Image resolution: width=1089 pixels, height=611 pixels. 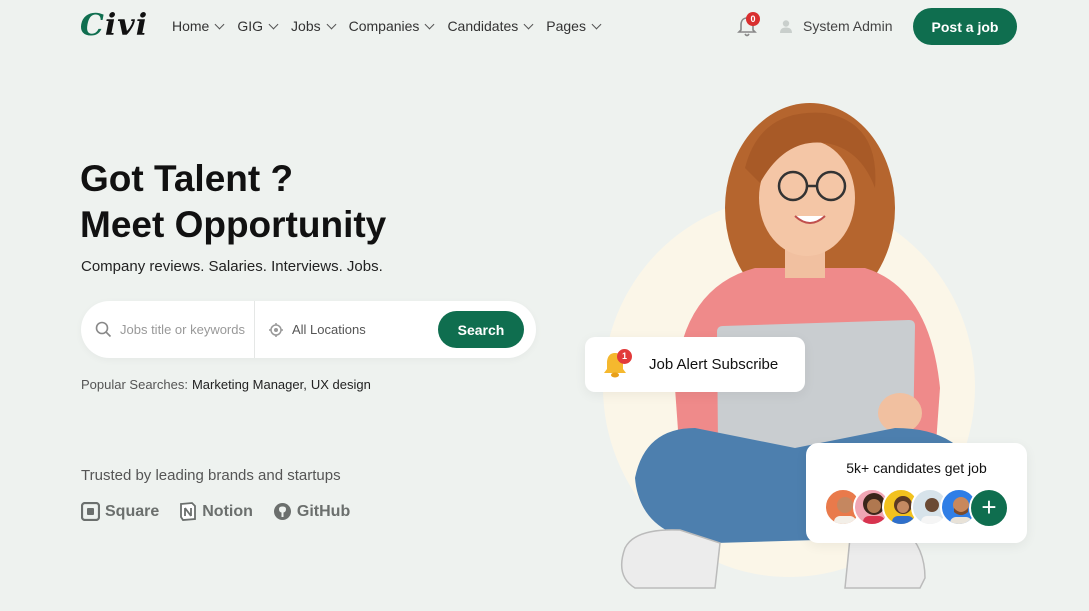 I want to click on keyword-search, so click(x=175, y=329).